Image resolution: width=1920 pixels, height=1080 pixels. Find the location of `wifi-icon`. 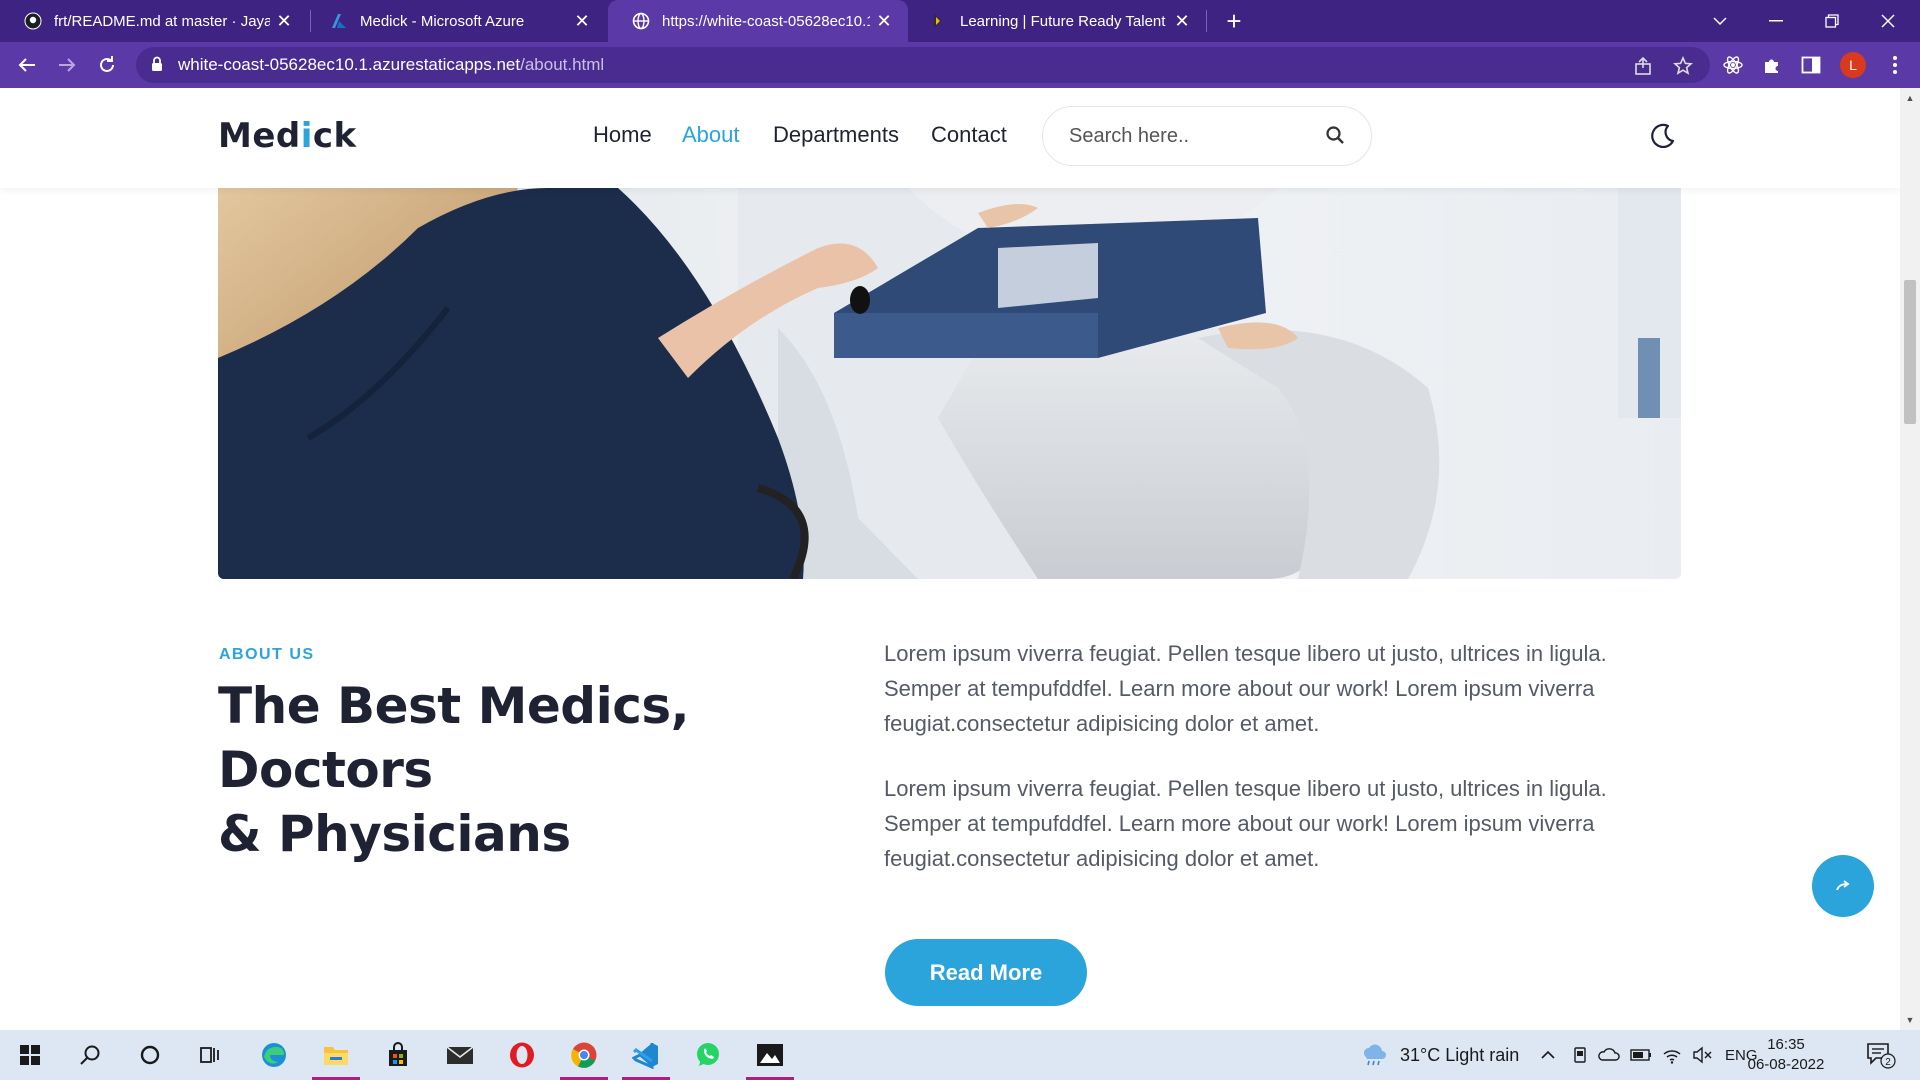

wifi-icon is located at coordinates (1672, 1055).